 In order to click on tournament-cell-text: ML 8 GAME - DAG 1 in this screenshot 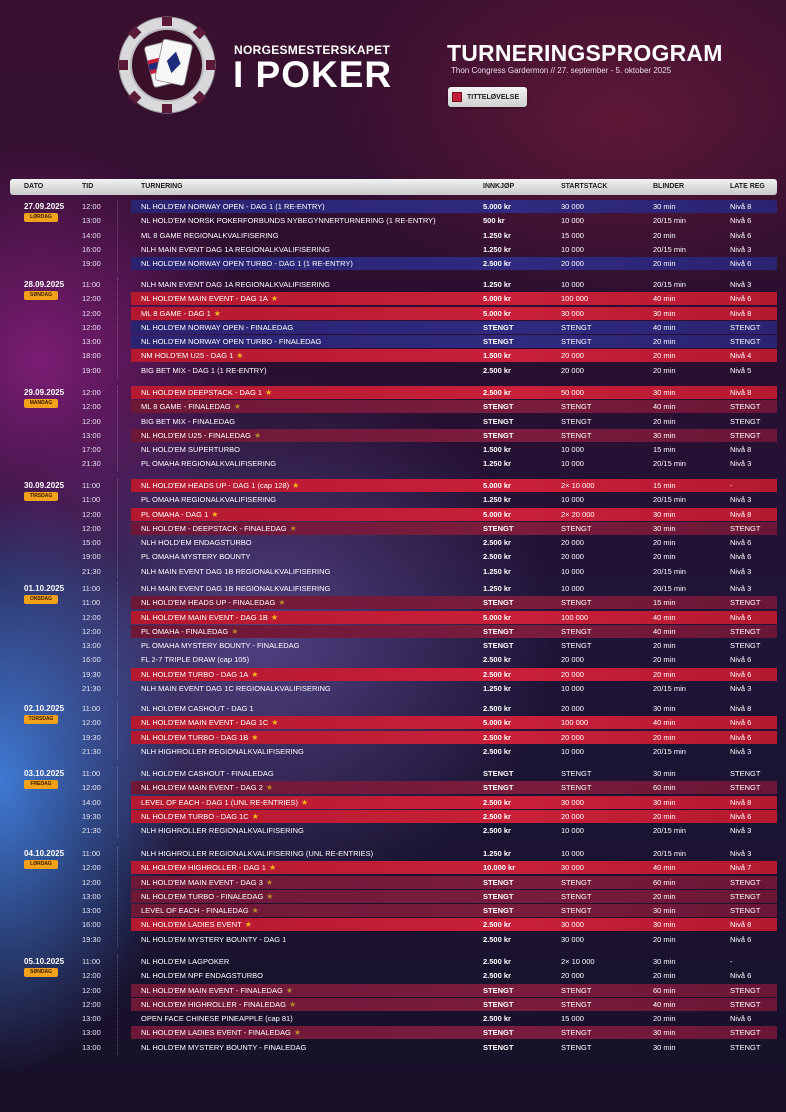, I will do `click(176, 313)`.